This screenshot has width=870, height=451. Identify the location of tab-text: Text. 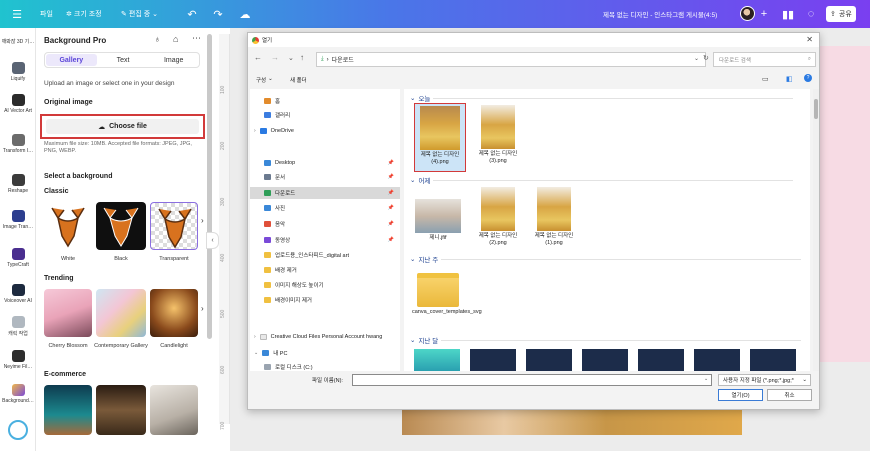
(123, 60).